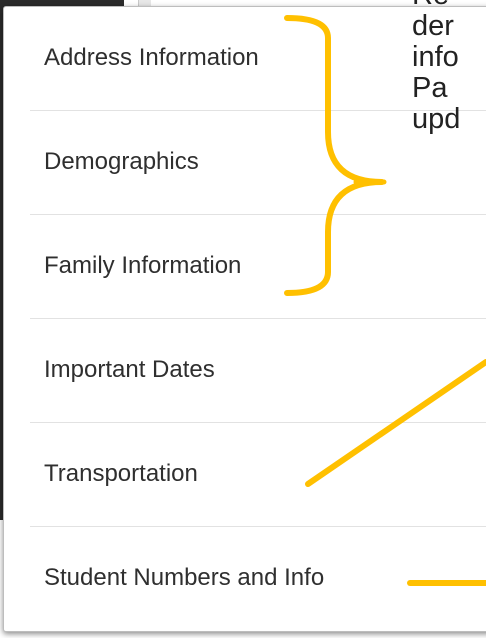  I want to click on menu-item-label: Transportation, so click(121, 473).